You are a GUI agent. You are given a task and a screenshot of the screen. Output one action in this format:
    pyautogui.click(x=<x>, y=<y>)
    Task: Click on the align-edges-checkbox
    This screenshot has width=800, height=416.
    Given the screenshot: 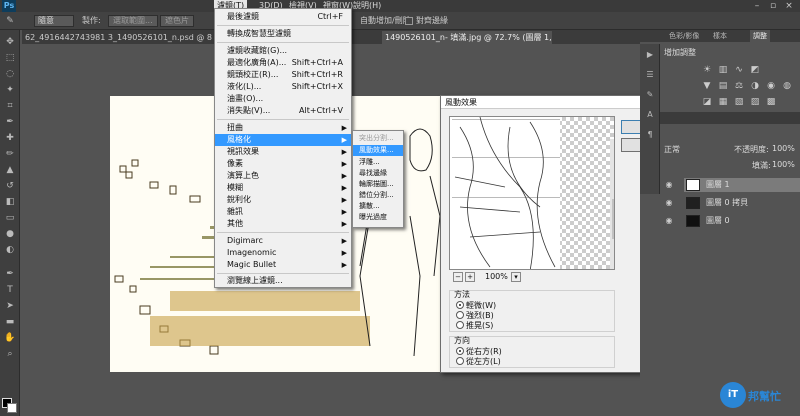 What is the action you would take?
    pyautogui.click(x=409, y=21)
    